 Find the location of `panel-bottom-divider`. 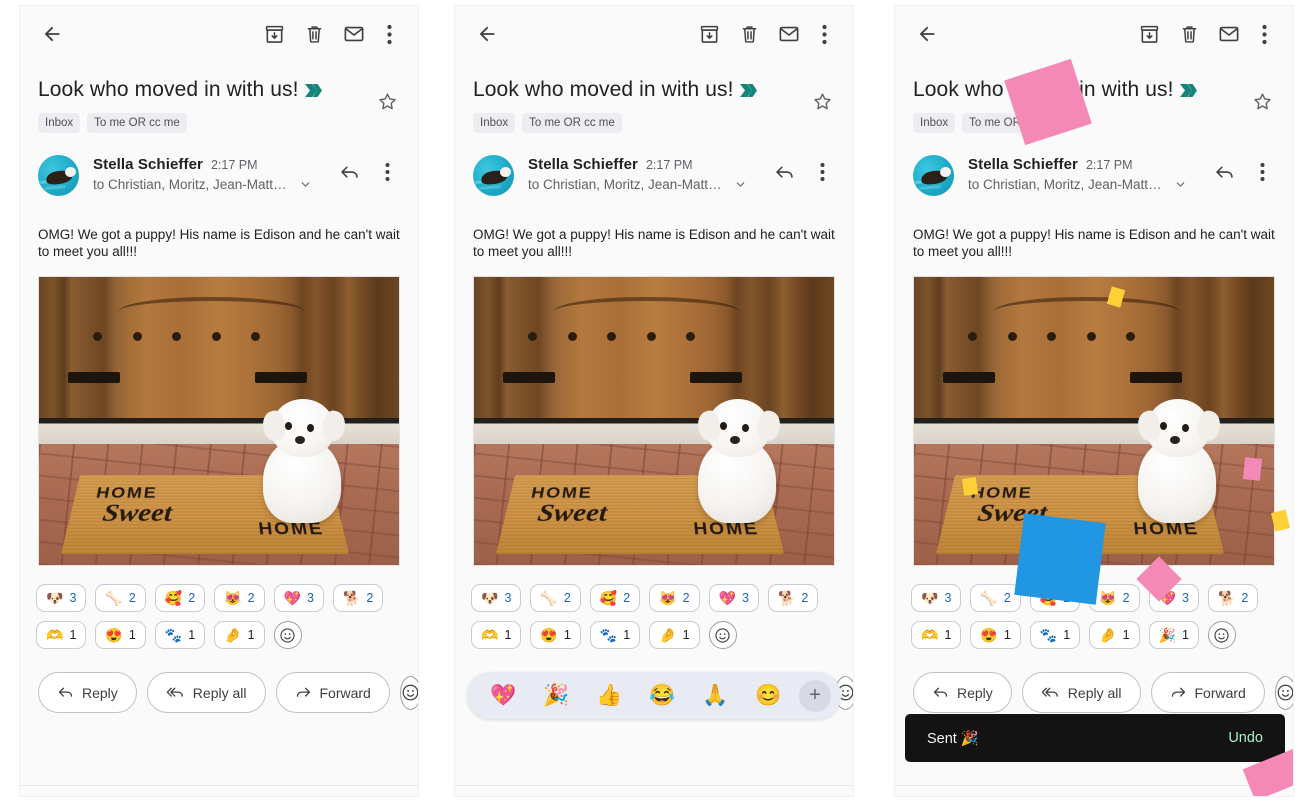

panel-bottom-divider is located at coordinates (219, 785).